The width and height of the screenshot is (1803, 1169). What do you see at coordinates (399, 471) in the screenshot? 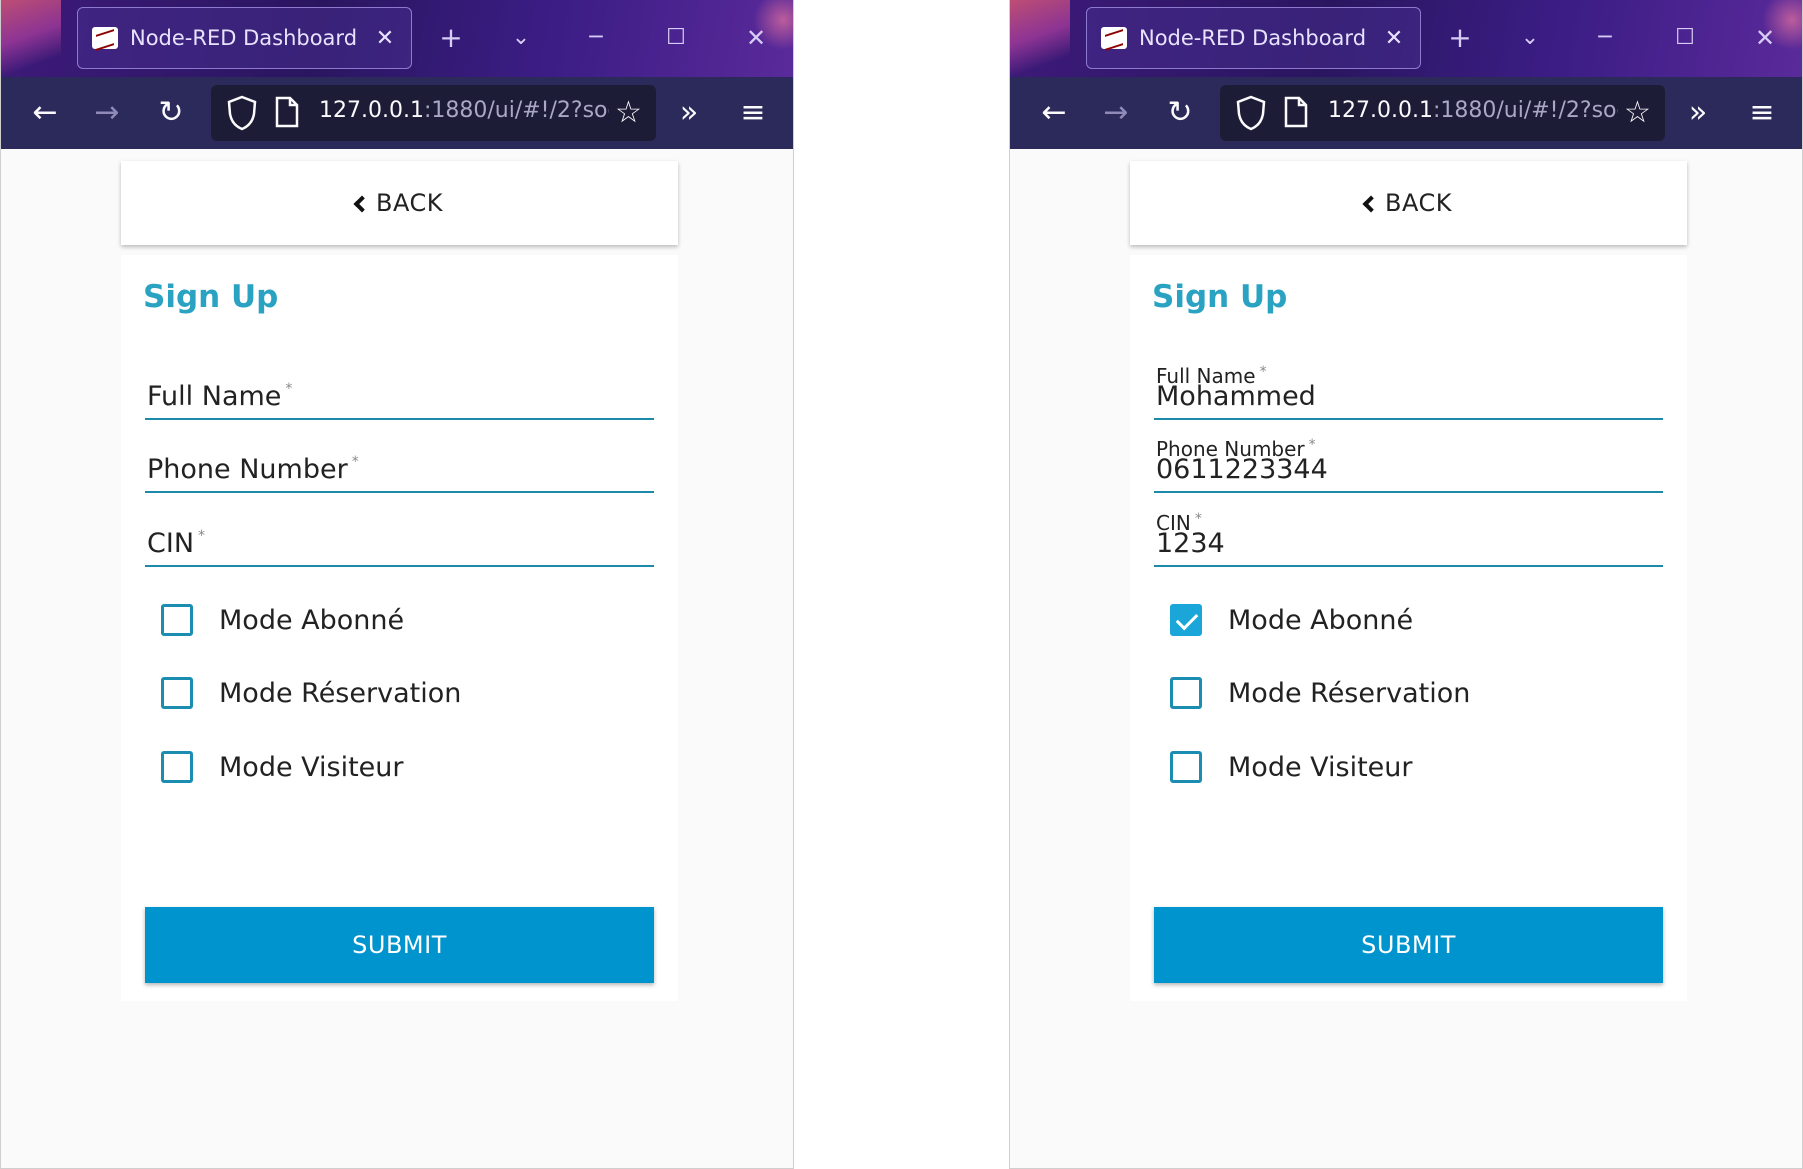
I see `phone-number-field: Phone Number *` at bounding box center [399, 471].